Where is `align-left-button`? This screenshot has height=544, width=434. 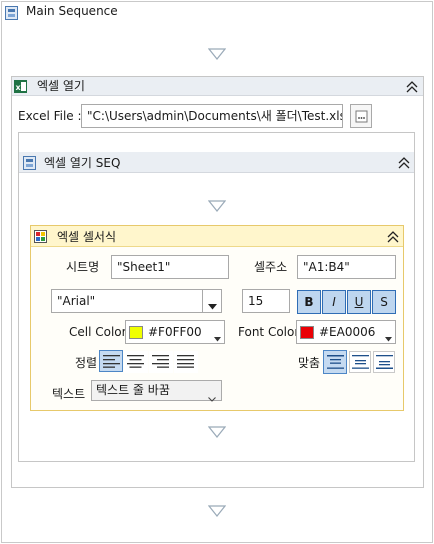 align-left-button is located at coordinates (111, 361).